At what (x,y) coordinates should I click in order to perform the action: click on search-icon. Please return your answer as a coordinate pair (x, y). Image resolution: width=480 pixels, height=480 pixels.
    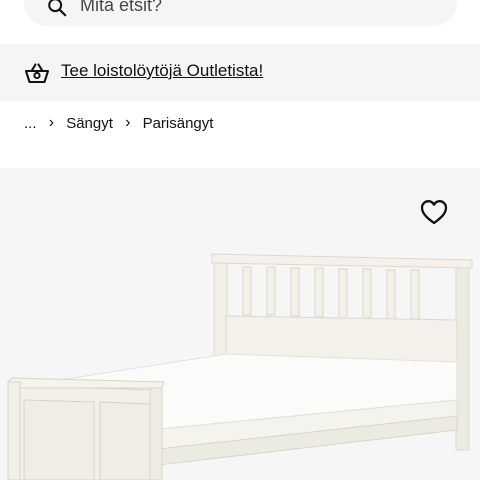
    Looking at the image, I should click on (57, 8).